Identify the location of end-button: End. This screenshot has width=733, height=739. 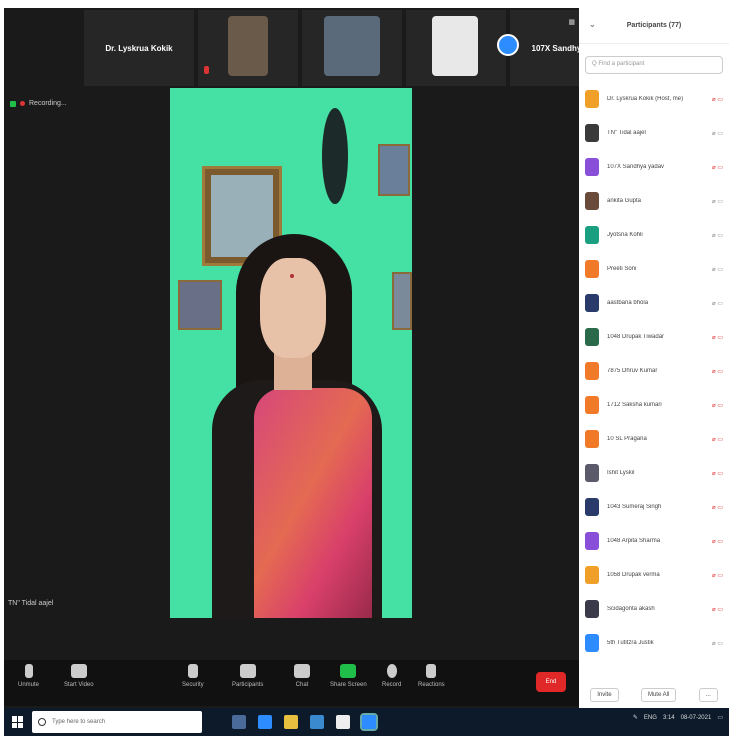
(551, 682).